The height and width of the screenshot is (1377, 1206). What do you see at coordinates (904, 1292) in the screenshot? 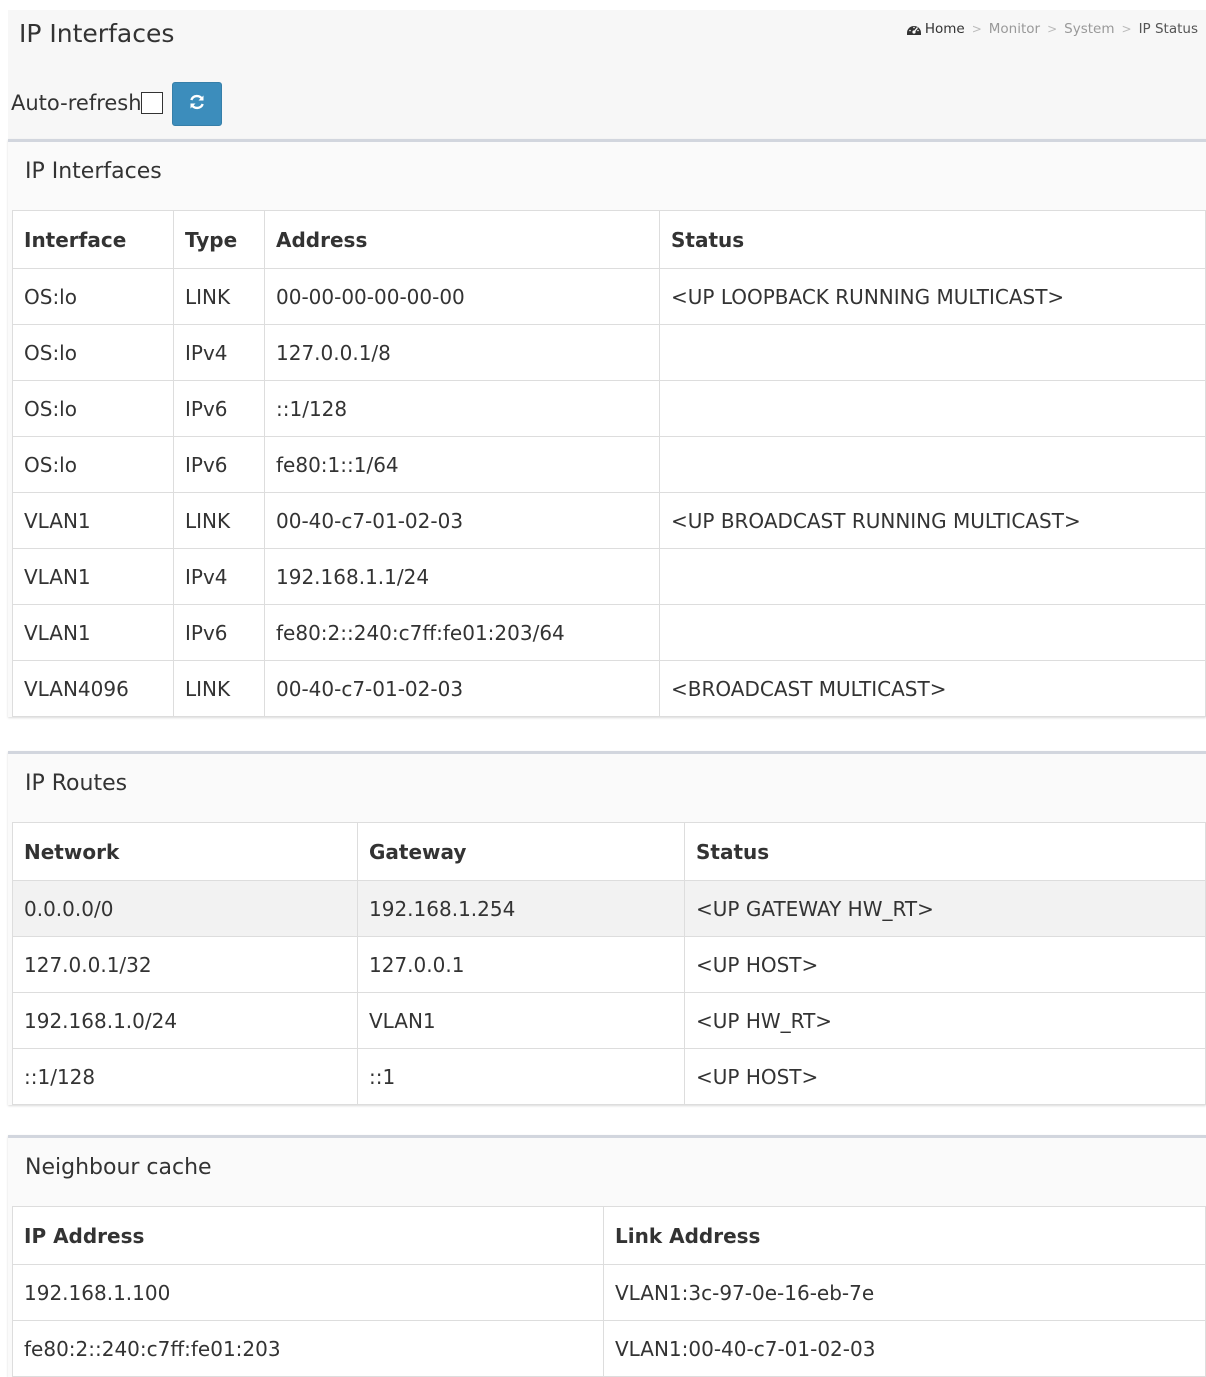
I see `table-cell: VLAN1:3c-97-0e-16-eb-7e` at bounding box center [904, 1292].